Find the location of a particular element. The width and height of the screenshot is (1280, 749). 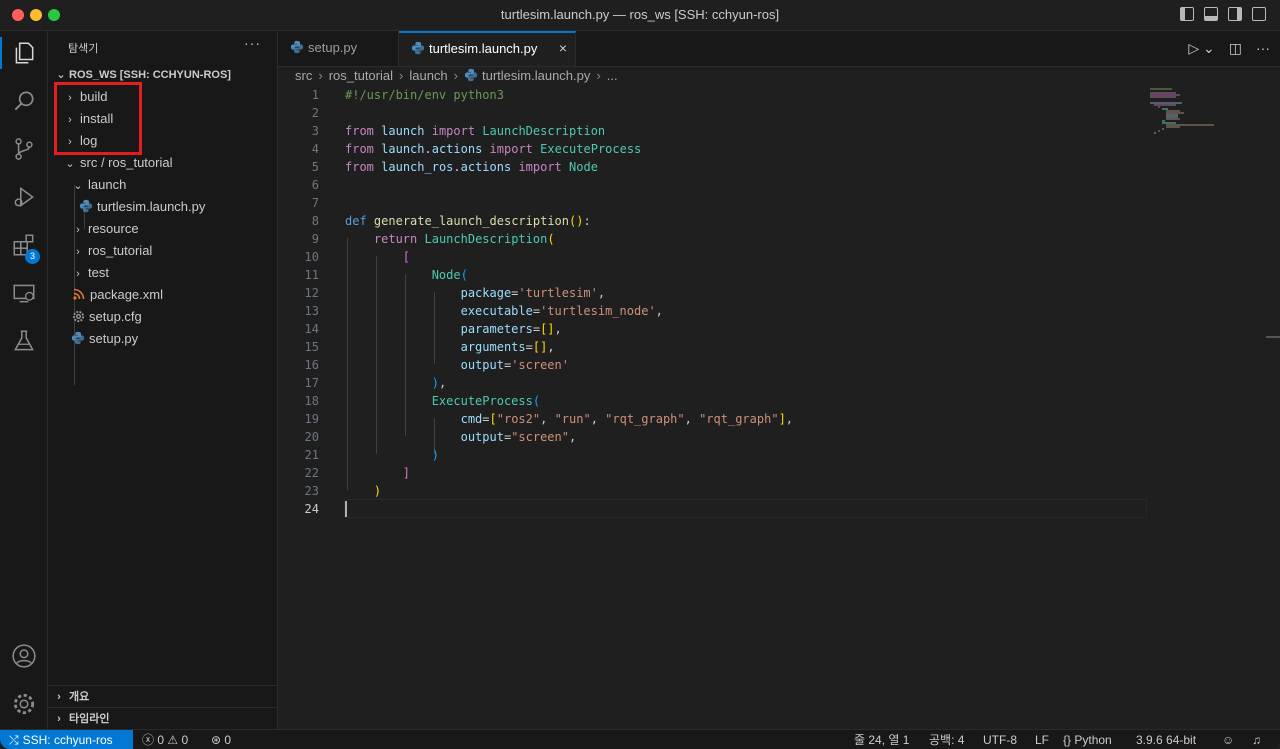

current-line-highlight is located at coordinates (745, 508).